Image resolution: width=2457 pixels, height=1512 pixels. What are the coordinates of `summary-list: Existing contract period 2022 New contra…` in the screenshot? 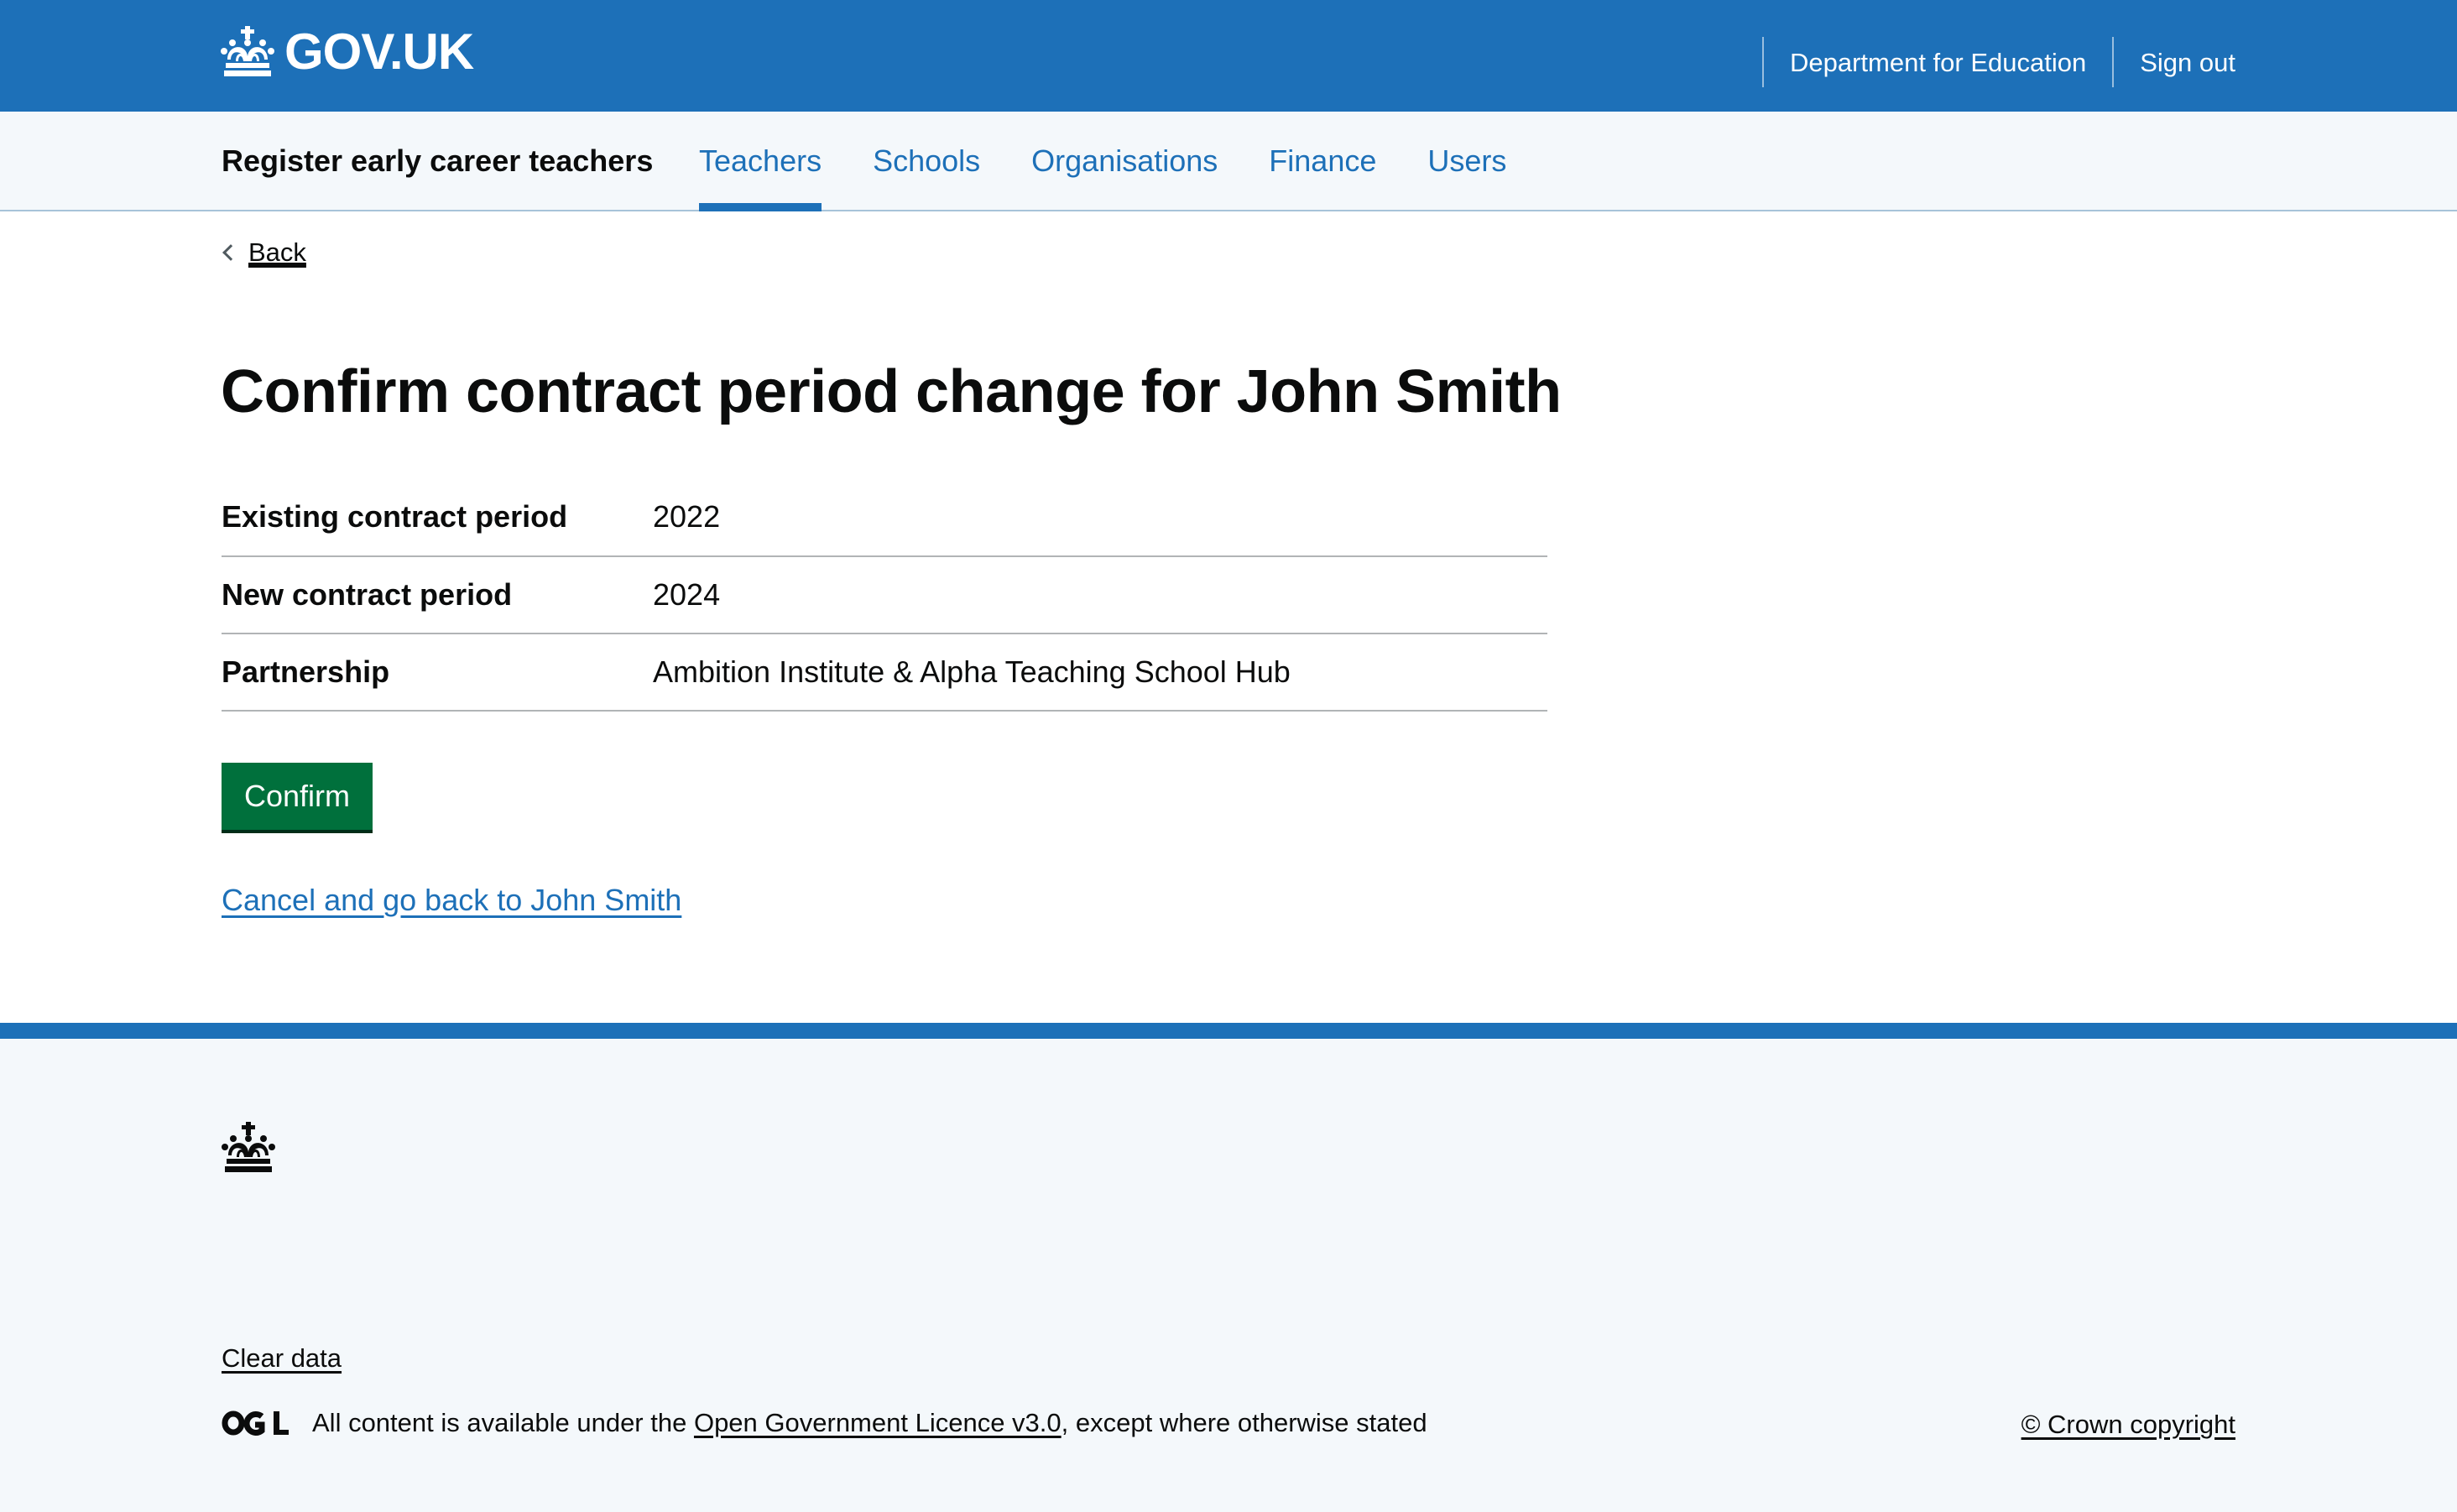 It's located at (885, 595).